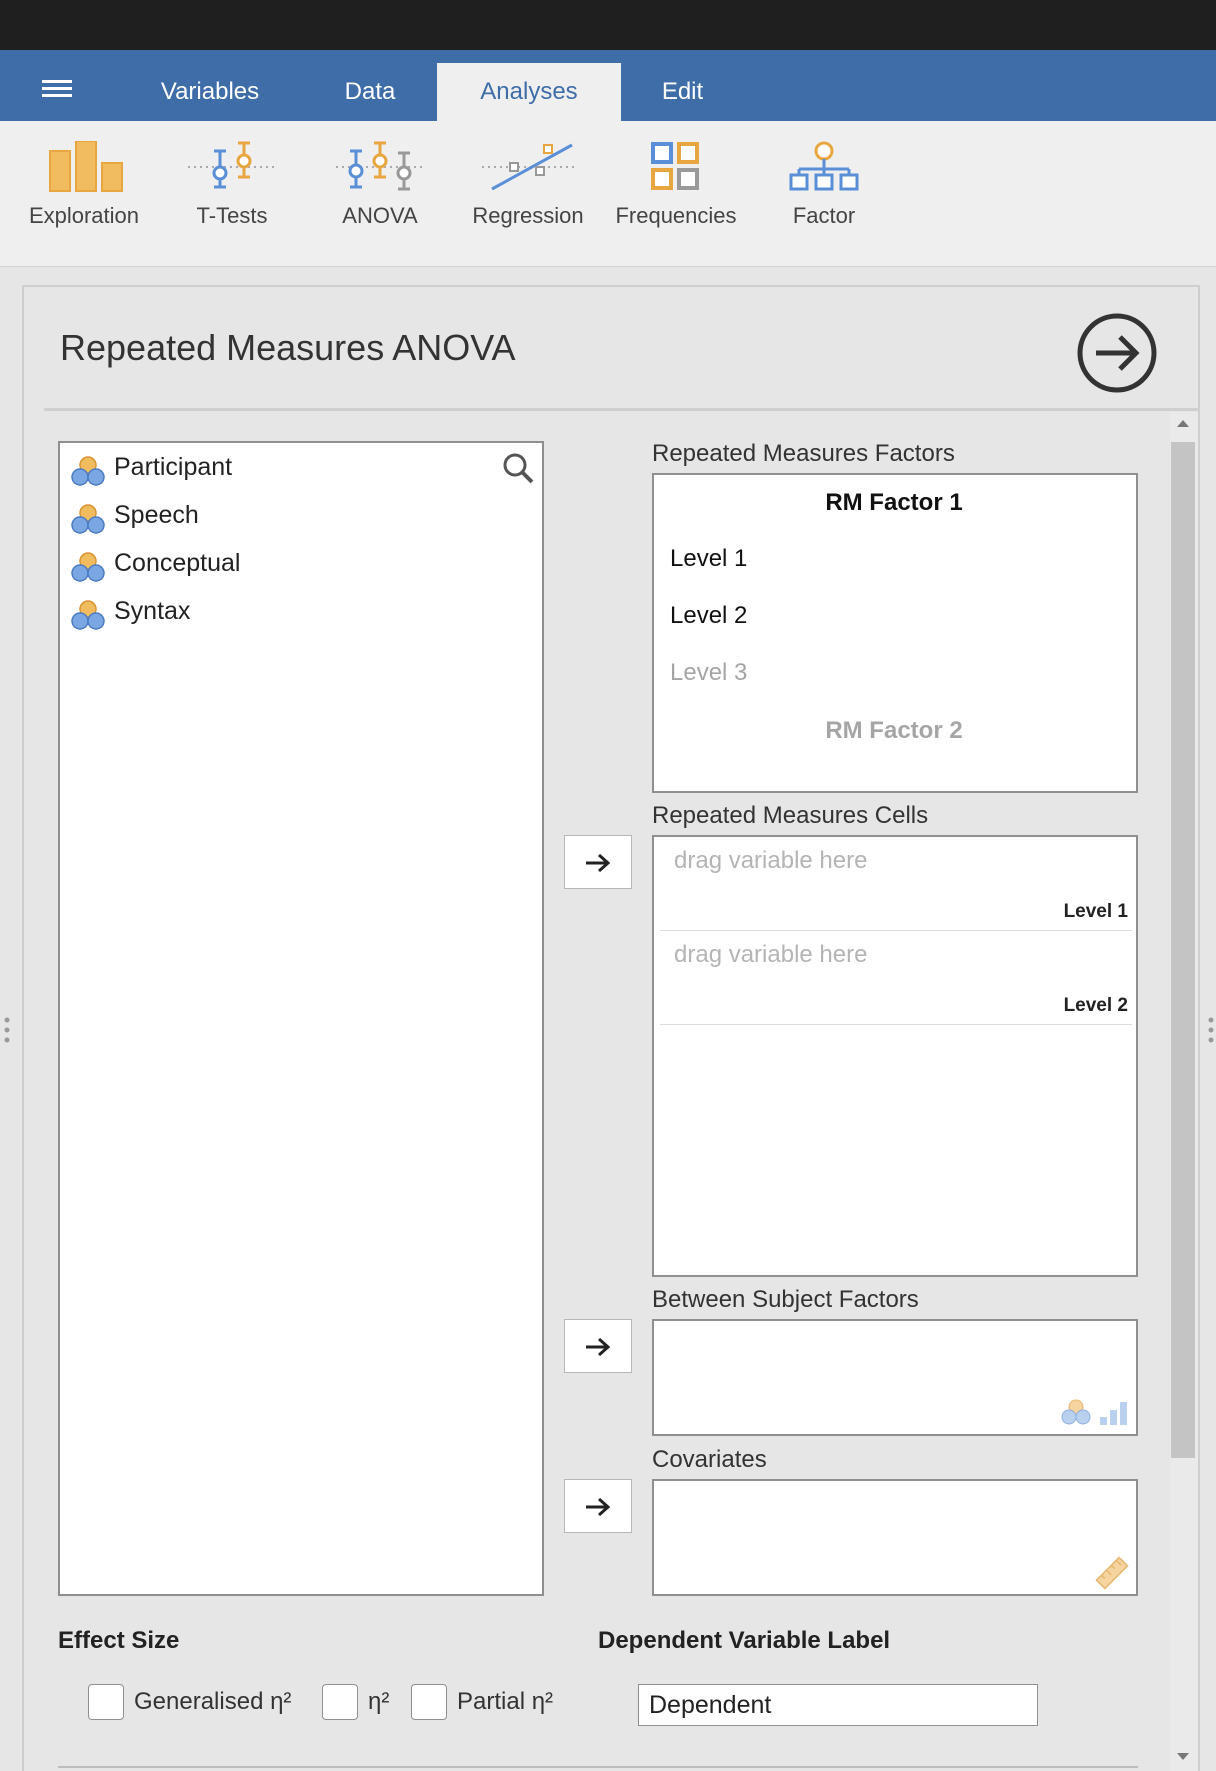 The height and width of the screenshot is (1771, 1216). What do you see at coordinates (1095, 911) in the screenshot?
I see `cell-level-label: Level 1` at bounding box center [1095, 911].